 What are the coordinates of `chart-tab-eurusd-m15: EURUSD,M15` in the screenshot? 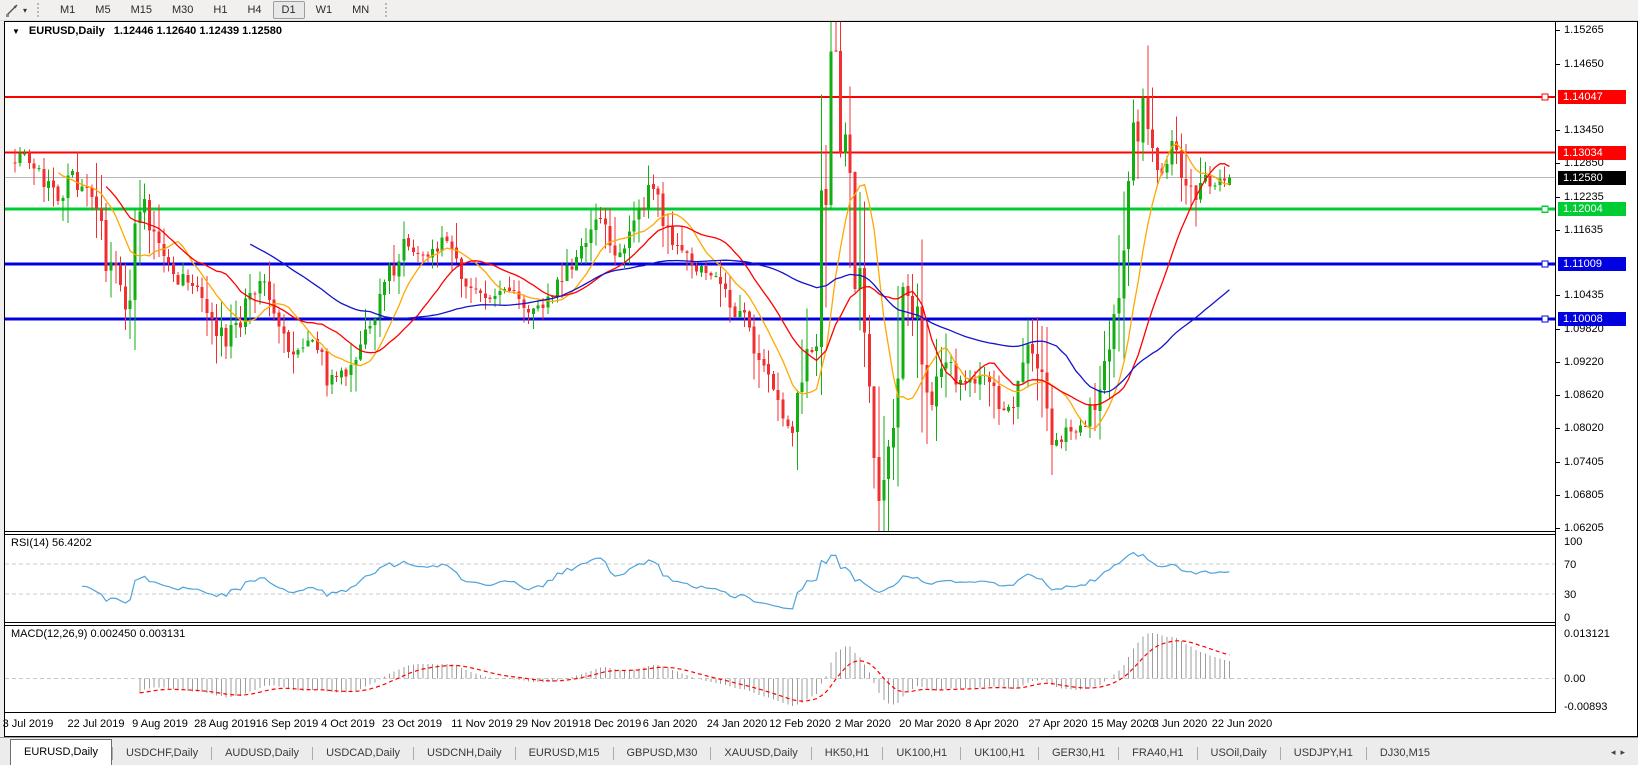 It's located at (564, 754).